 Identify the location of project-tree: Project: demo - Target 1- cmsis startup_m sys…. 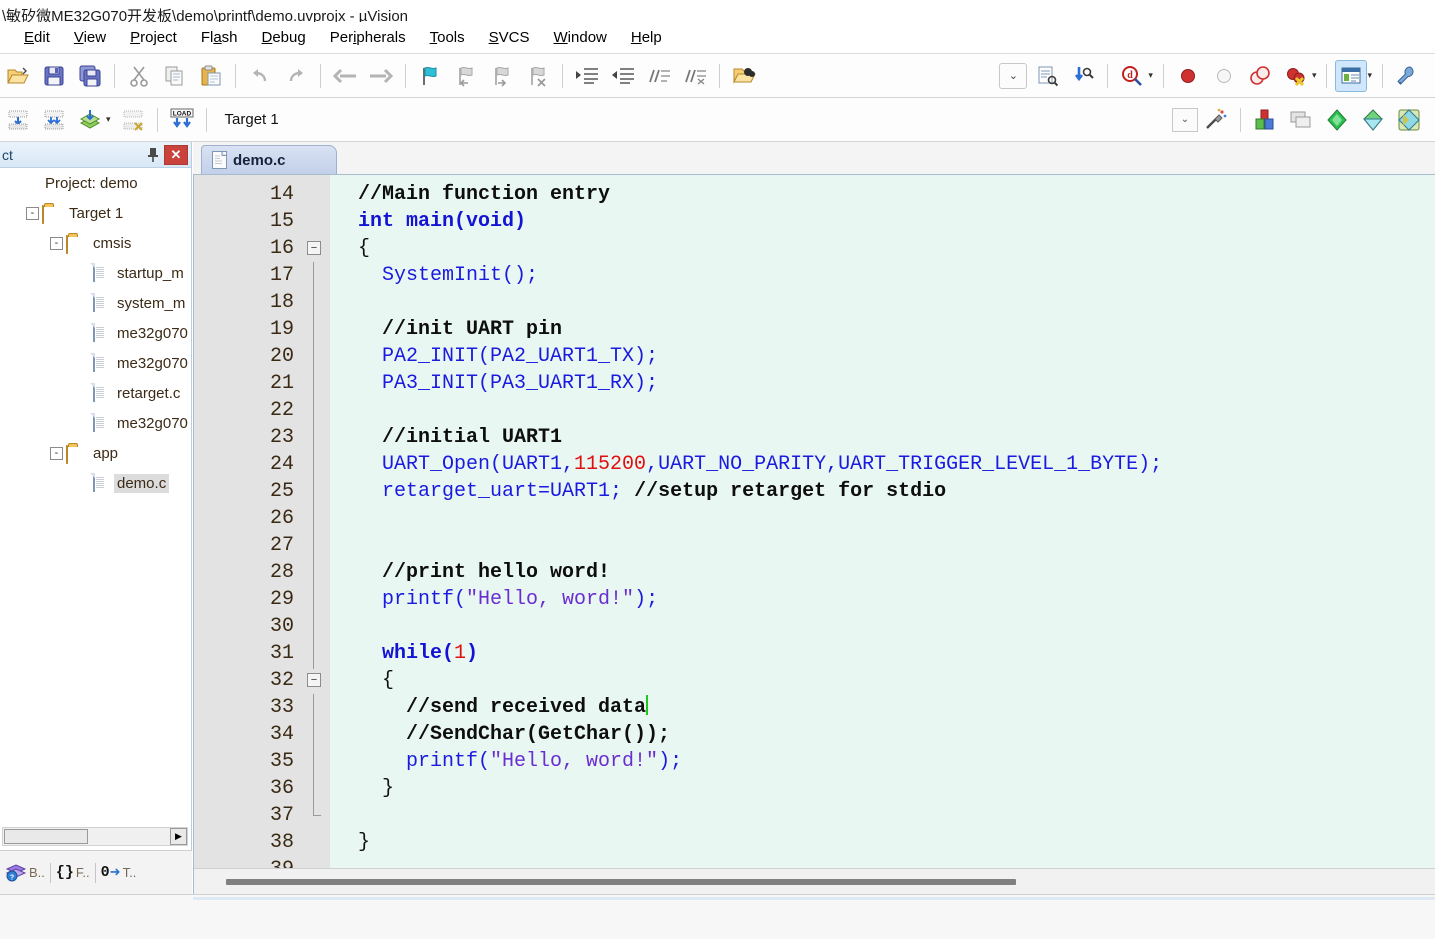
(95, 493).